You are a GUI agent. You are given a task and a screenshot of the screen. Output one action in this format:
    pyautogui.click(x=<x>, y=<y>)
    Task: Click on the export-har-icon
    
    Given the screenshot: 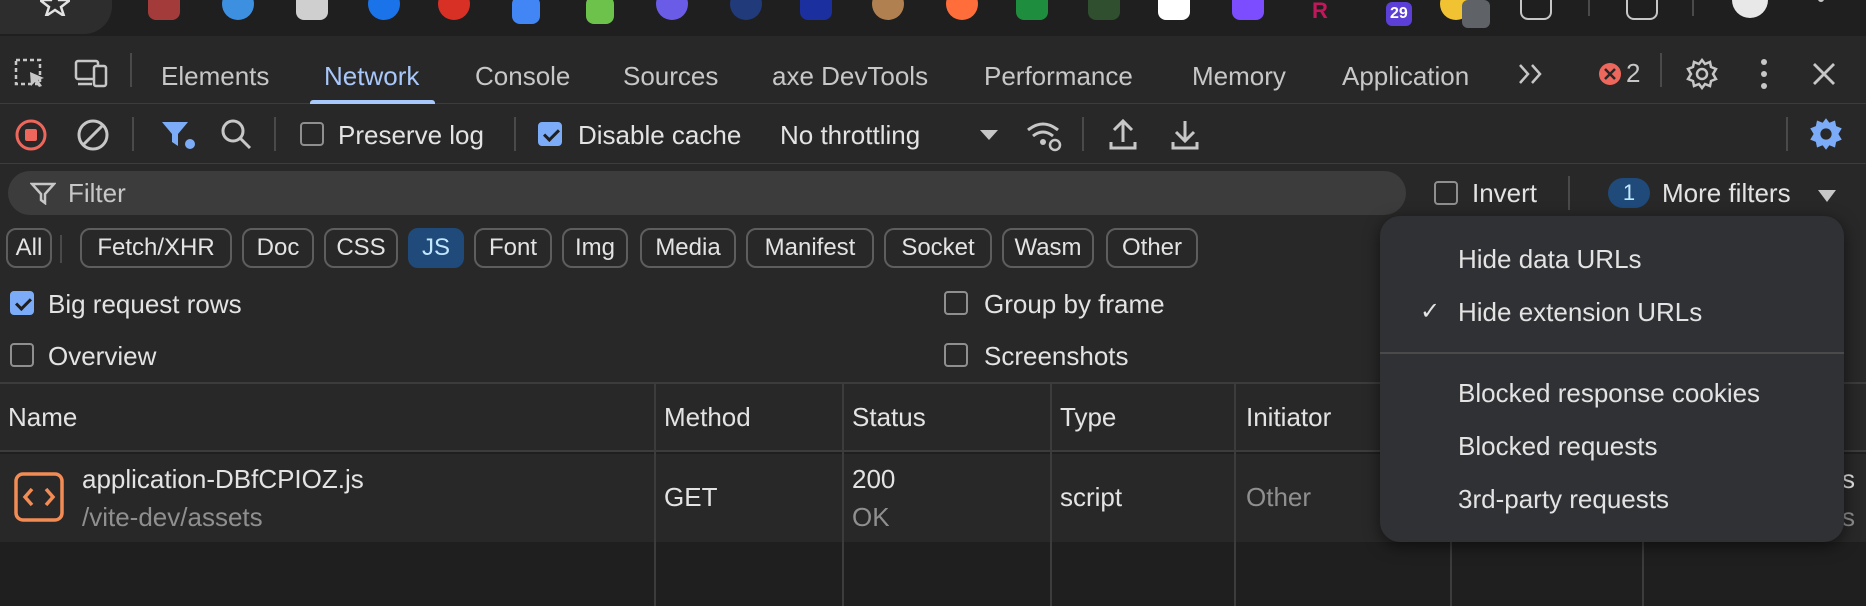 What is the action you would take?
    pyautogui.click(x=1185, y=135)
    